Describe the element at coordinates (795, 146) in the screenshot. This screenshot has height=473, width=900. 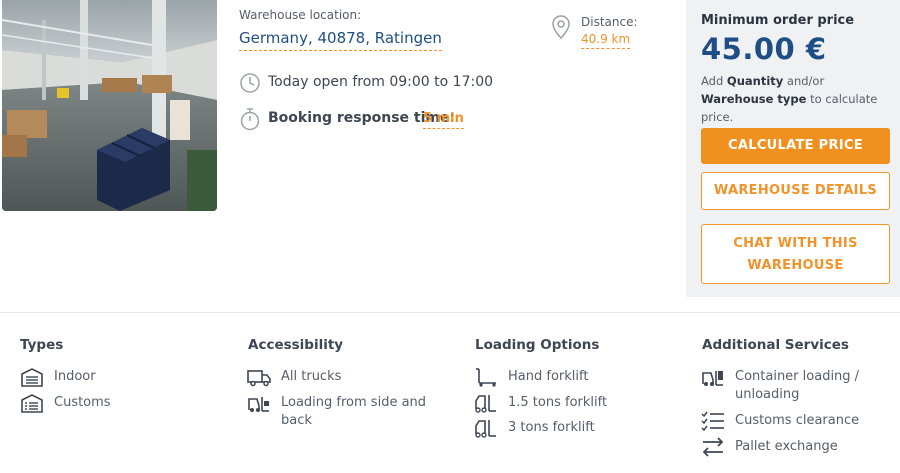
I see `calculate-price-button: CALCULATE PRICE` at that location.